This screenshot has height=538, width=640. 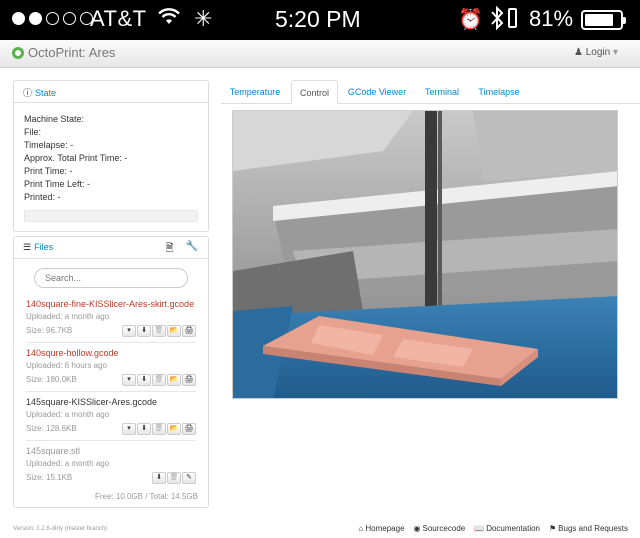 What do you see at coordinates (170, 249) in the screenshot?
I see `file-icon: 🗎` at bounding box center [170, 249].